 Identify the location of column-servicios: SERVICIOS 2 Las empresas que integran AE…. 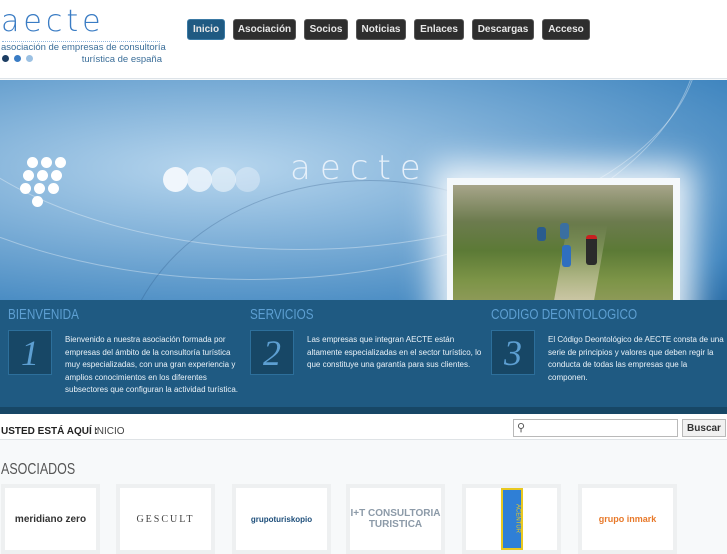
(368, 340).